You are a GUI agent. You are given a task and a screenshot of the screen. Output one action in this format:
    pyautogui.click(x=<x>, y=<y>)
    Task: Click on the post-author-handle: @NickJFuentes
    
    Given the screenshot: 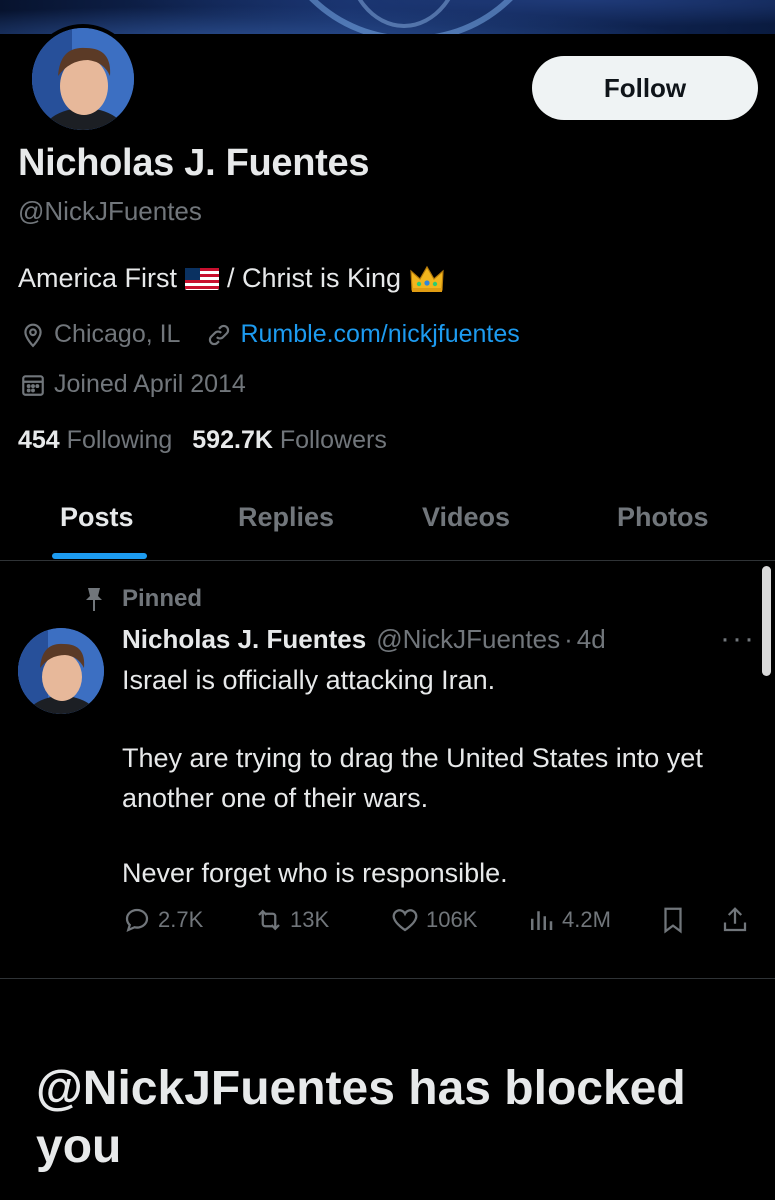 What is the action you would take?
    pyautogui.click(x=468, y=639)
    